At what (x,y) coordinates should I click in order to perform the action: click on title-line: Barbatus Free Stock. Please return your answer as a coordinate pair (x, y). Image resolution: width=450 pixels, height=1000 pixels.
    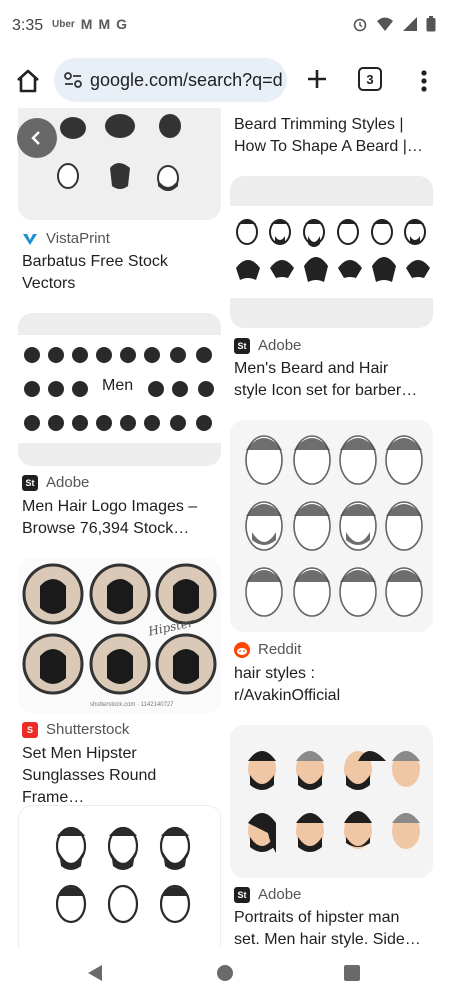
    Looking at the image, I should click on (95, 261).